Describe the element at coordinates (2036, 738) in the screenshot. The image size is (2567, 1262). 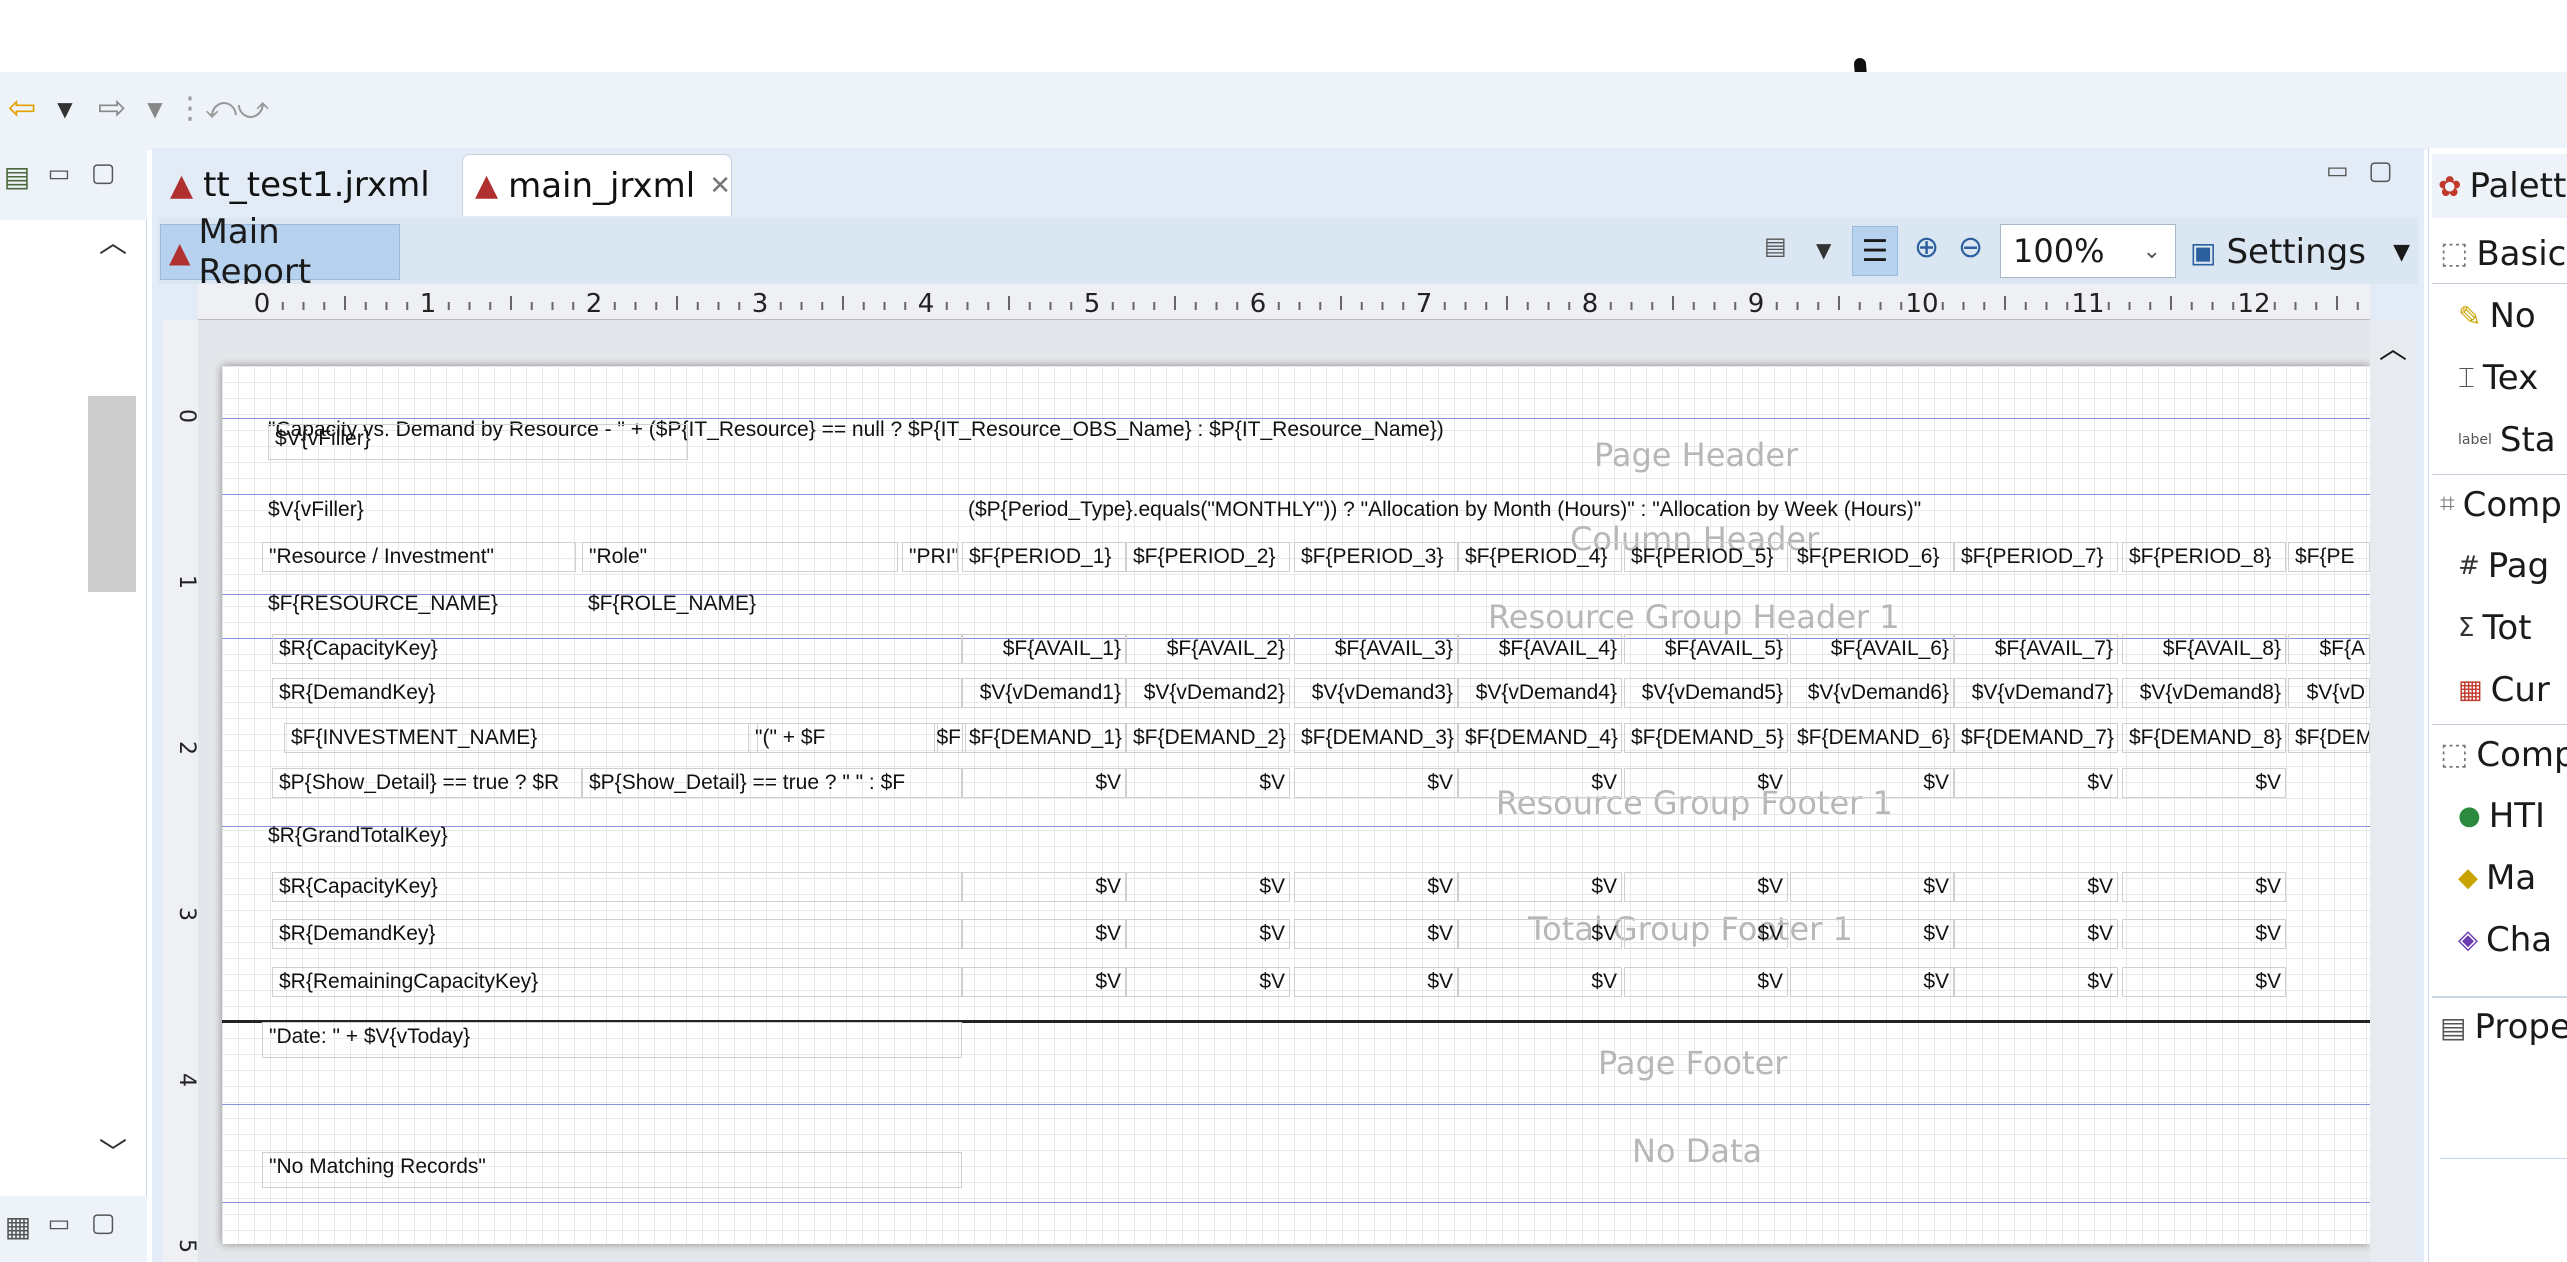
I see `demand-field: $F{DEMAND_7}` at that location.